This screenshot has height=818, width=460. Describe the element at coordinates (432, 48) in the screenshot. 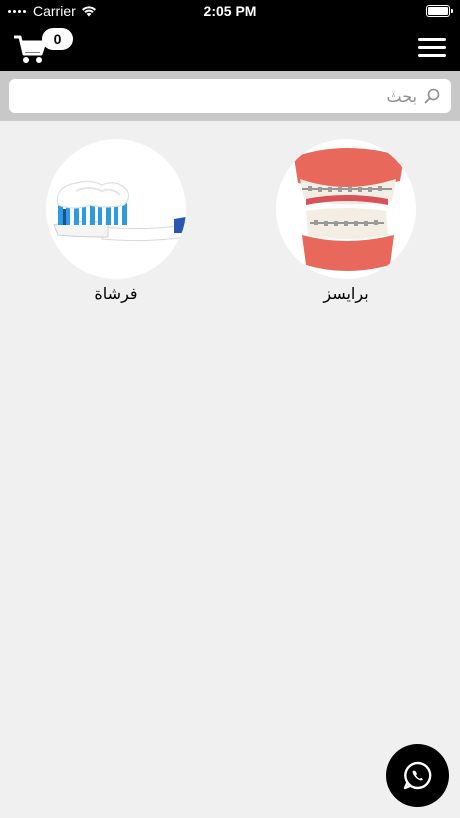

I see `hamburger-menu-icon` at that location.